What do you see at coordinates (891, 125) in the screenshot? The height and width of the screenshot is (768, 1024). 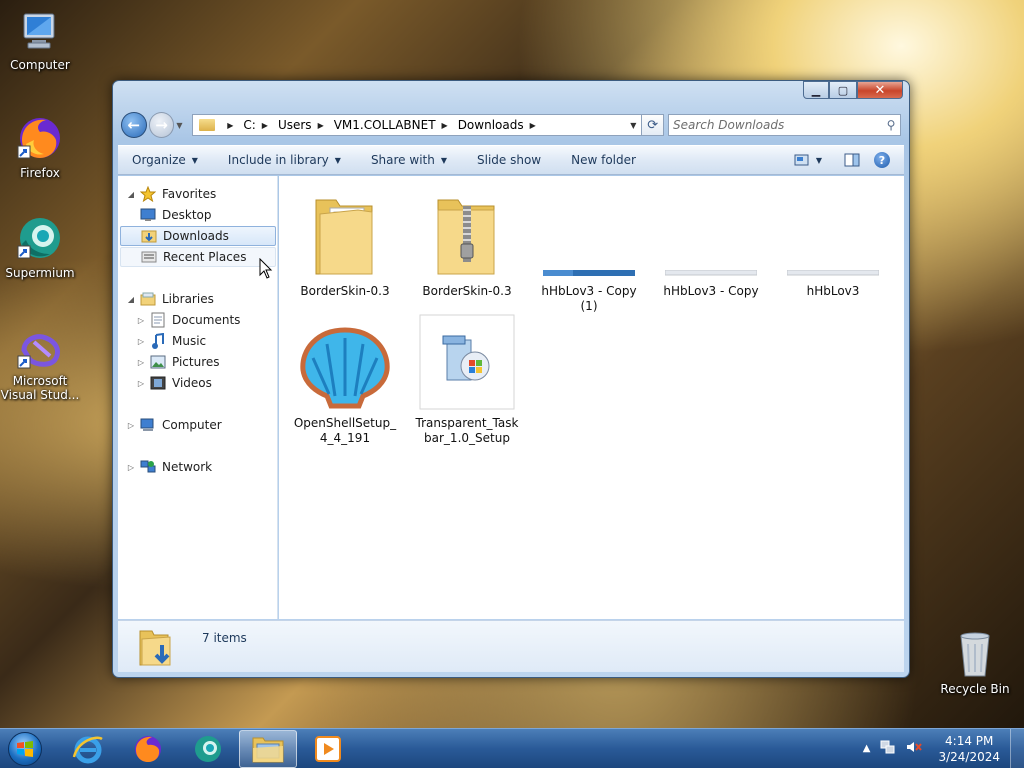 I see `search-icon: ⚲` at bounding box center [891, 125].